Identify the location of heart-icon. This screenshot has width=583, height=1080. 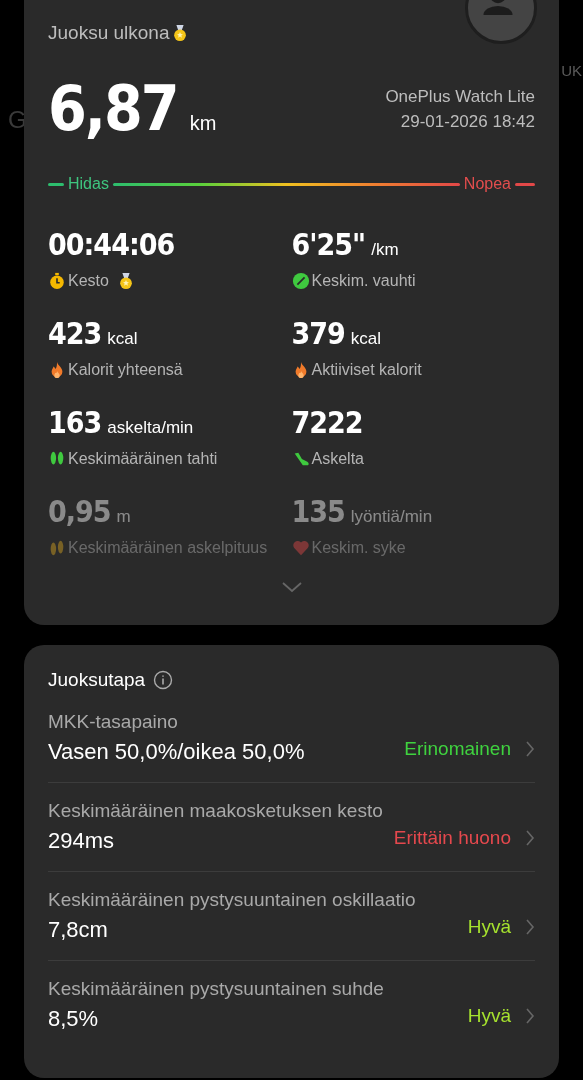
(300, 548).